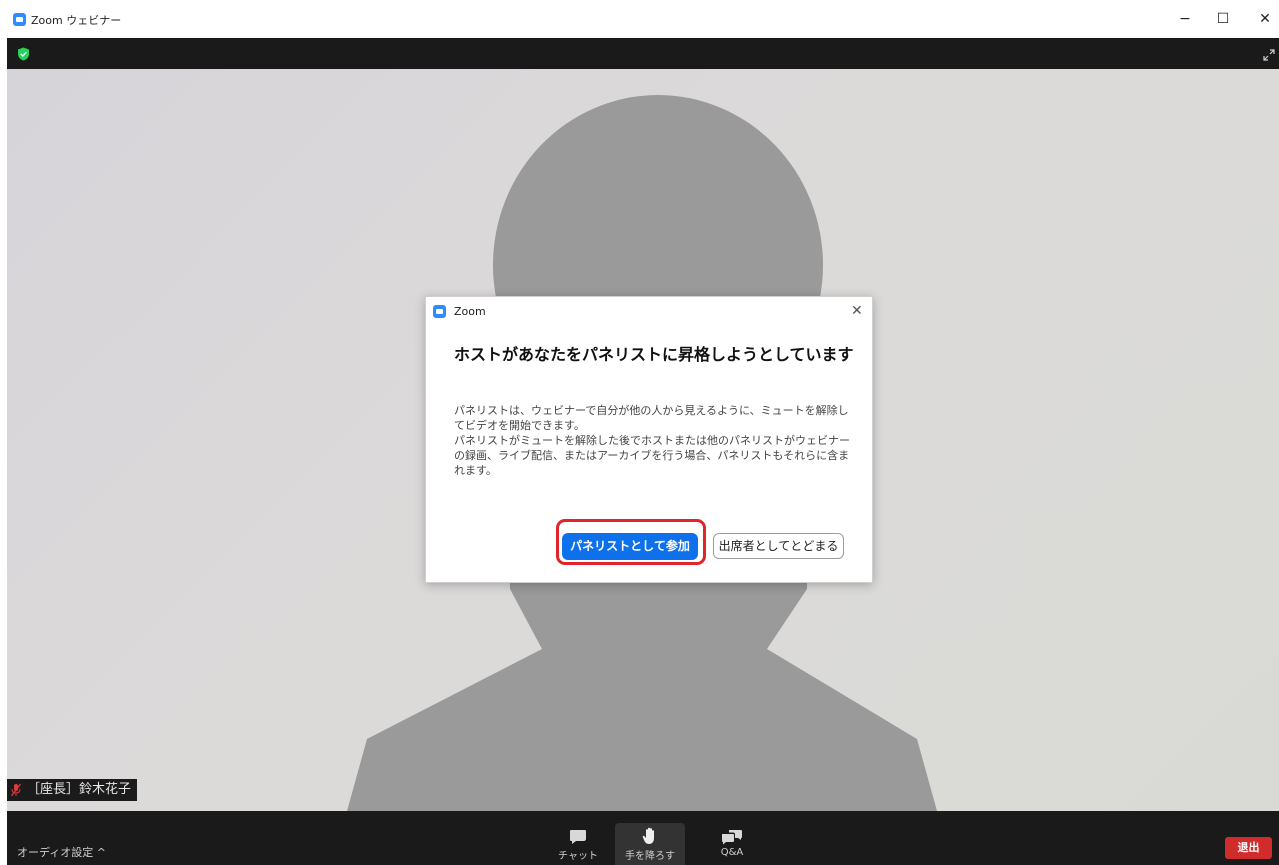 The image size is (1279, 865). What do you see at coordinates (1248, 848) in the screenshot?
I see `leave-button: 退出` at bounding box center [1248, 848].